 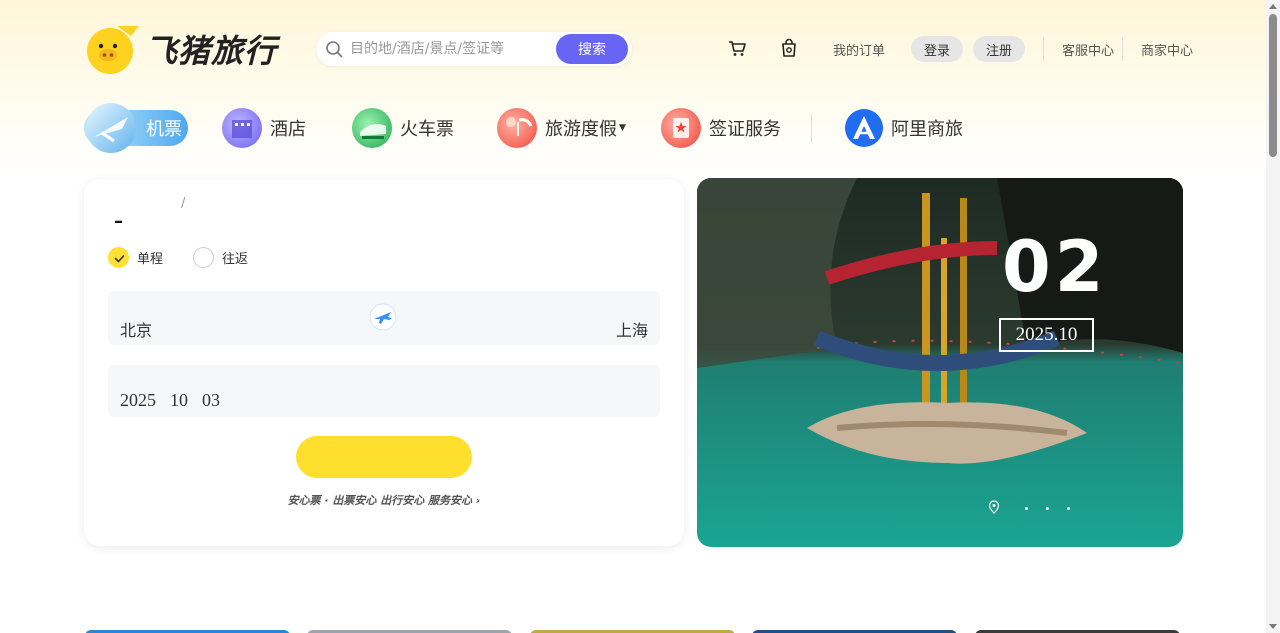 I want to click on my-orders-link: 我的订单, so click(x=859, y=49).